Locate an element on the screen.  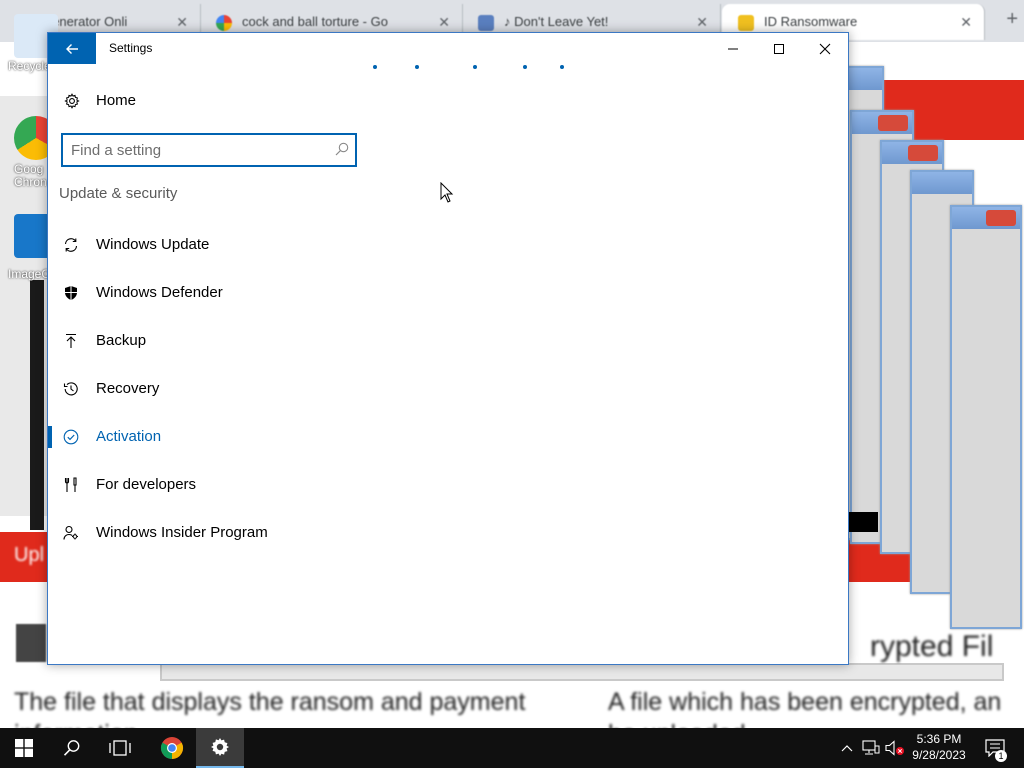
check-circle-icon is located at coordinates (71, 437).